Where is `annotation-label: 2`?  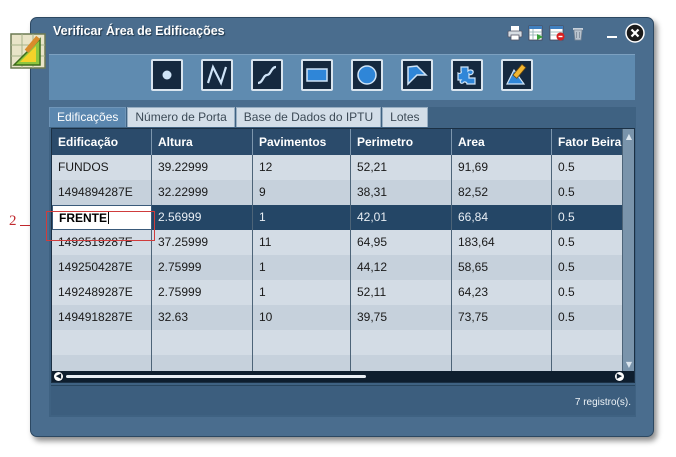
annotation-label: 2 is located at coordinates (13, 221).